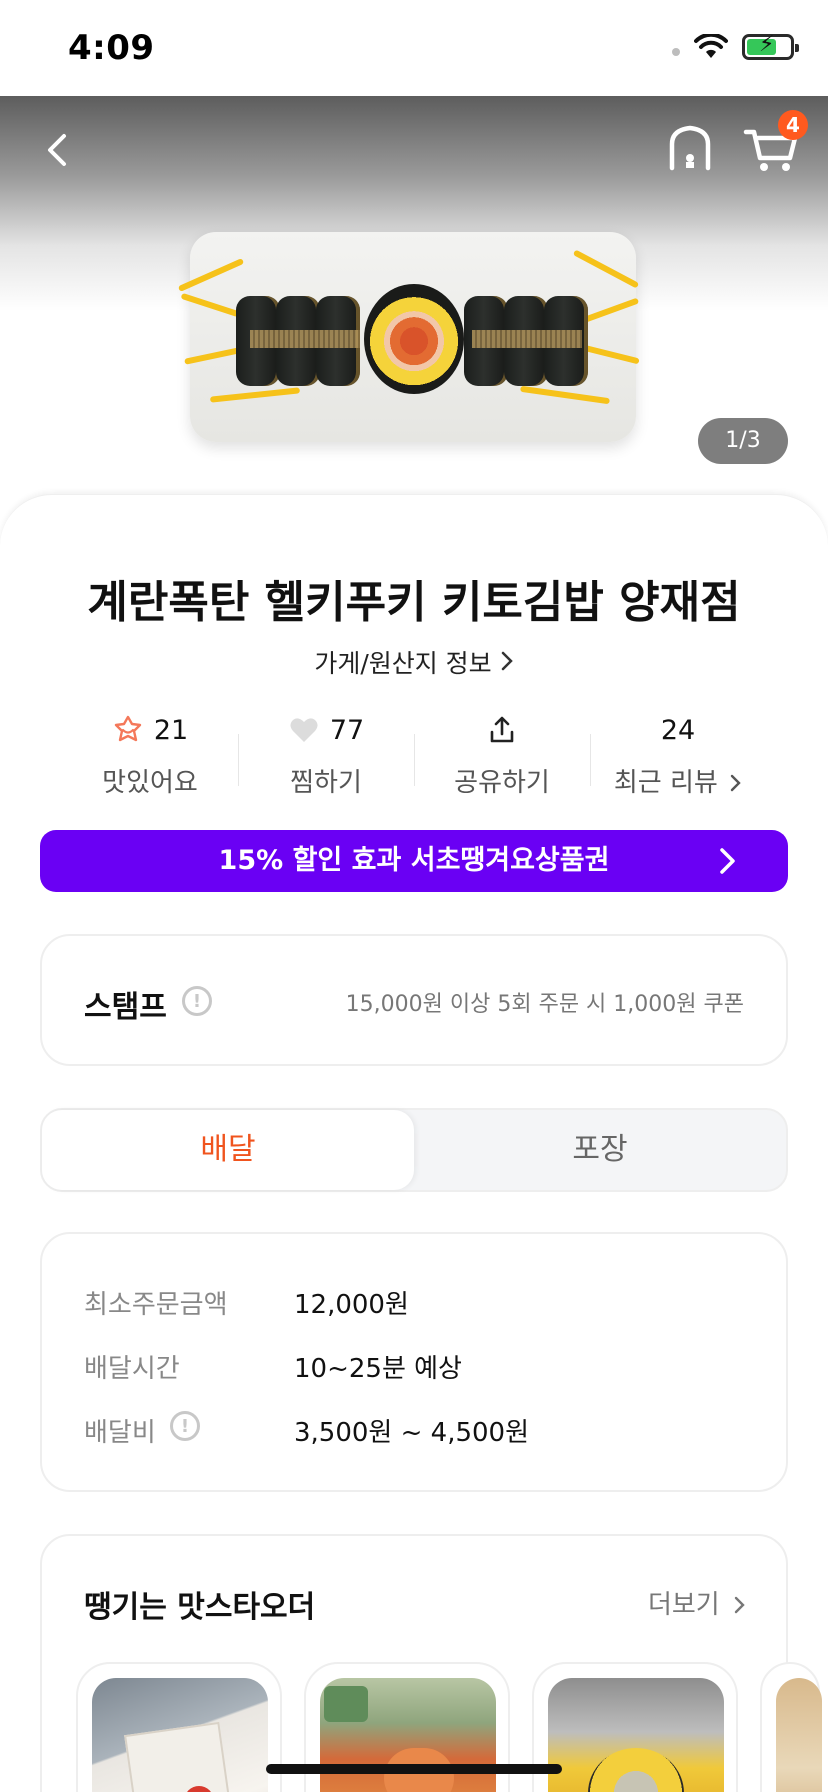 The width and height of the screenshot is (828, 1792). Describe the element at coordinates (711, 46) in the screenshot. I see `wifi-icon` at that location.